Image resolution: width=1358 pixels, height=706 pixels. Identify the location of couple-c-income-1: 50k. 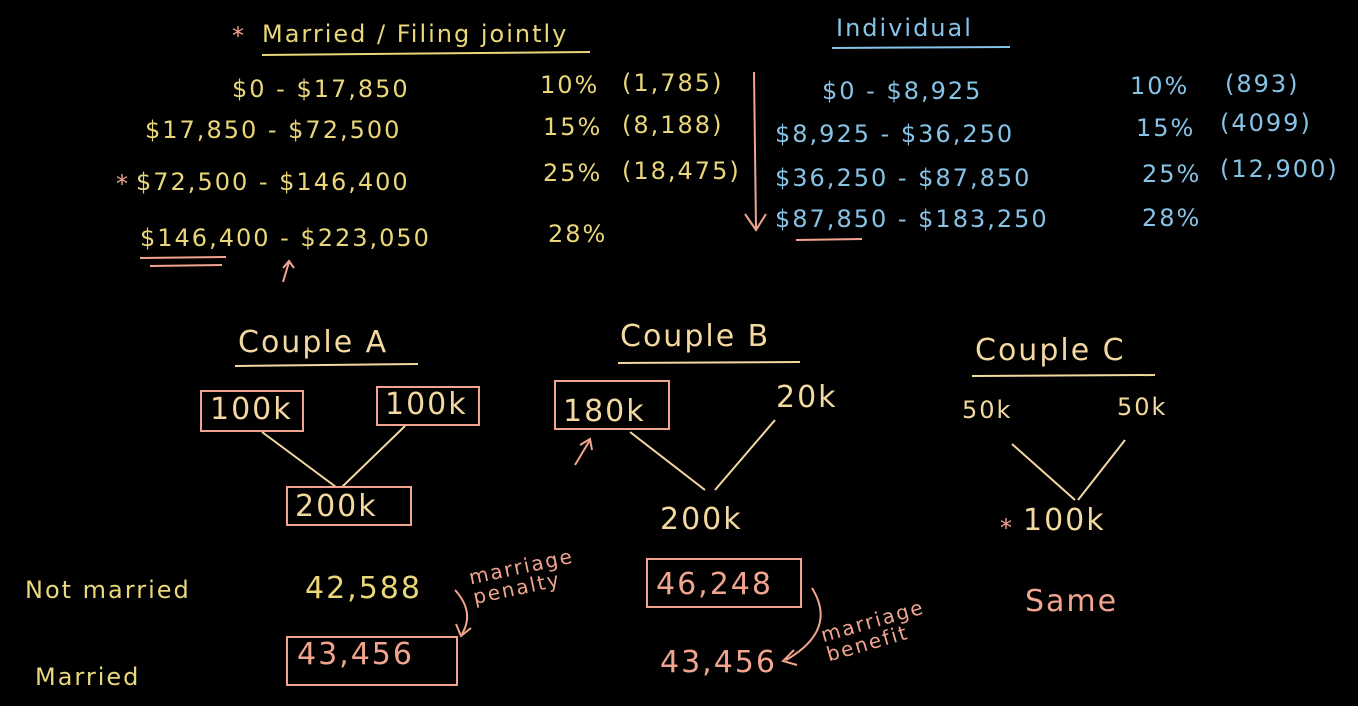
(987, 410).